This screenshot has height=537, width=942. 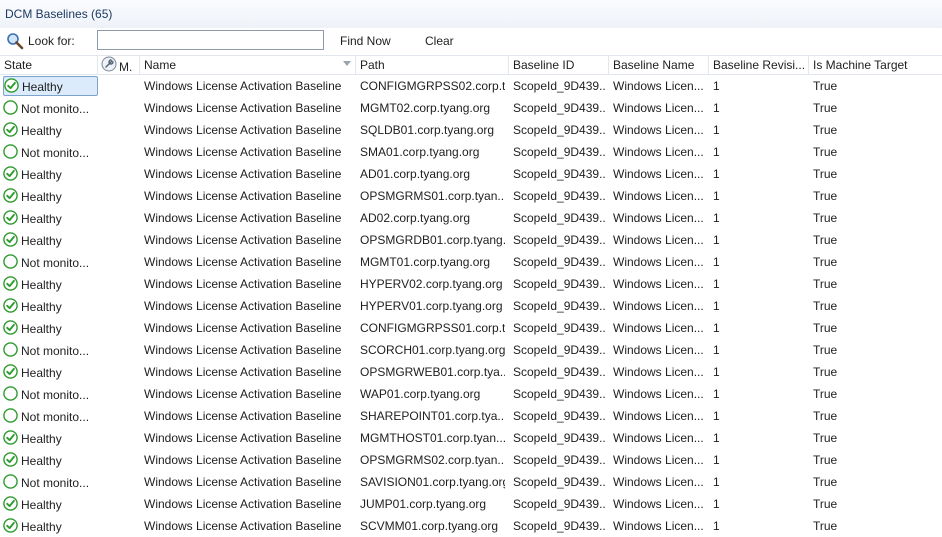 What do you see at coordinates (659, 65) in the screenshot?
I see `column-header-baseline-name: Baseline Name` at bounding box center [659, 65].